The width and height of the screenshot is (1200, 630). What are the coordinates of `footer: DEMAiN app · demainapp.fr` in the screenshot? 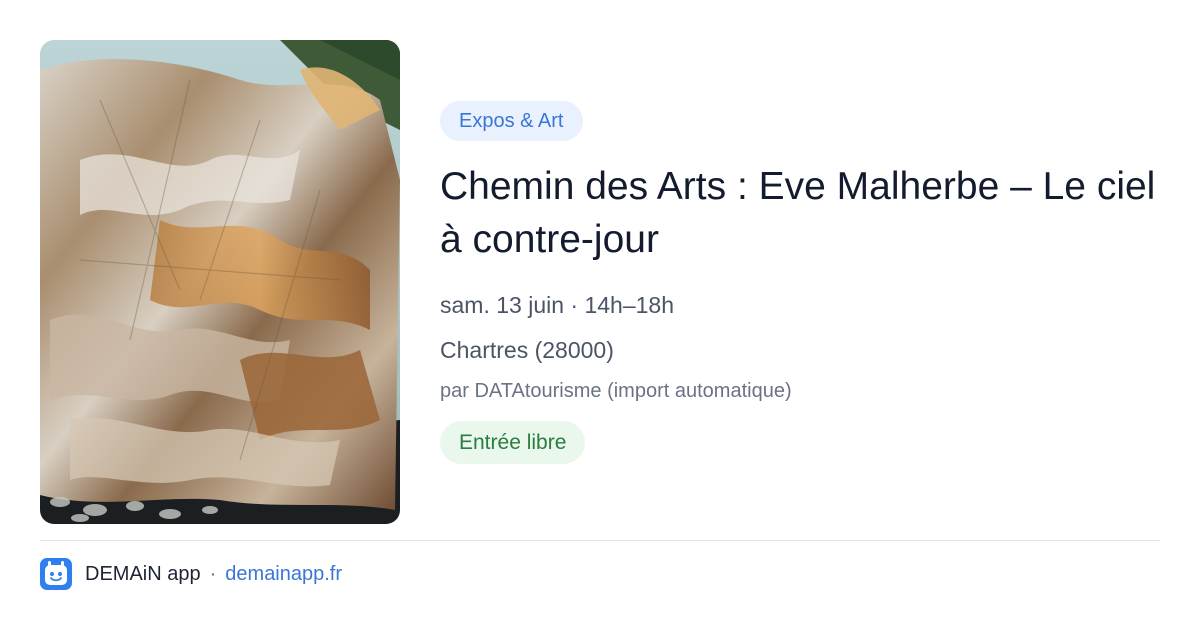 It's located at (191, 574).